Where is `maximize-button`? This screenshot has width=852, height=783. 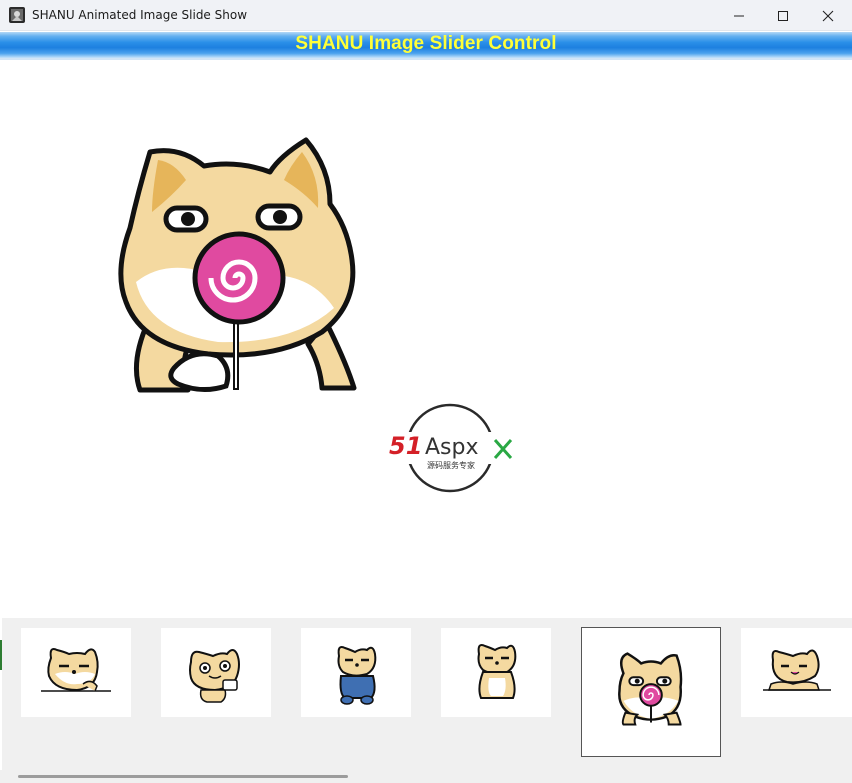
maximize-button is located at coordinates (783, 15).